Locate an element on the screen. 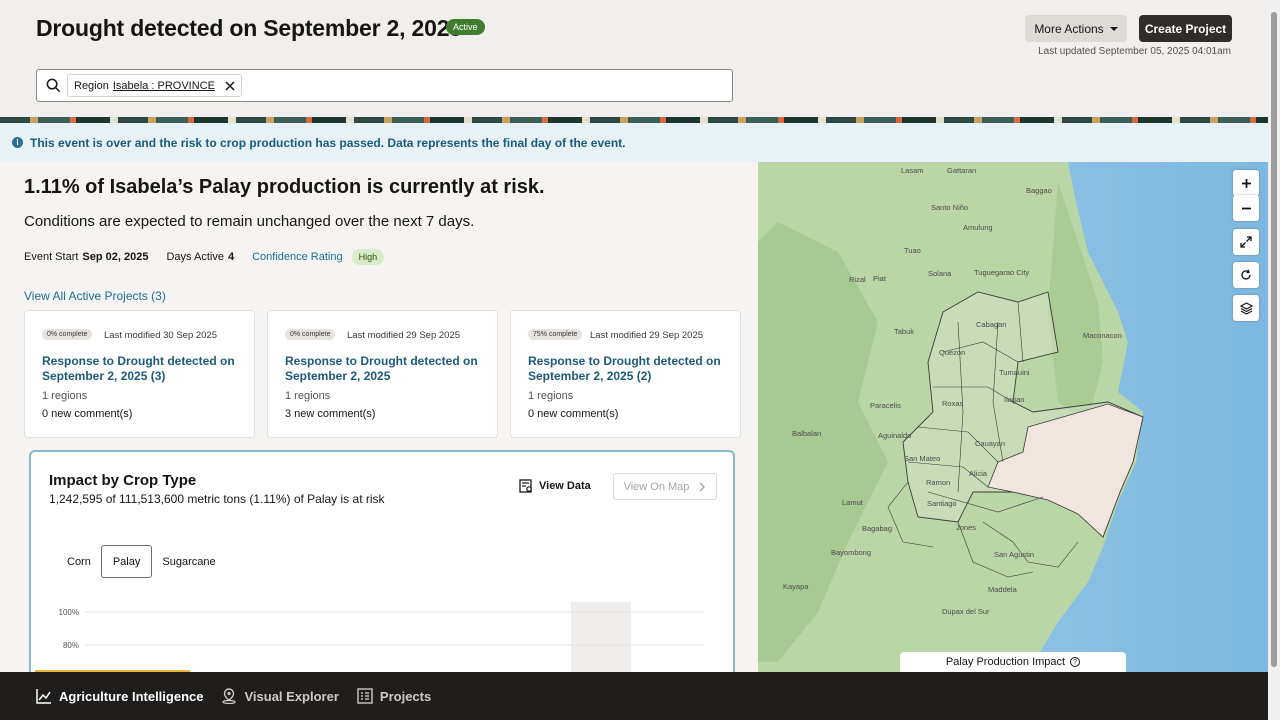  help-icon: ? is located at coordinates (1075, 662).